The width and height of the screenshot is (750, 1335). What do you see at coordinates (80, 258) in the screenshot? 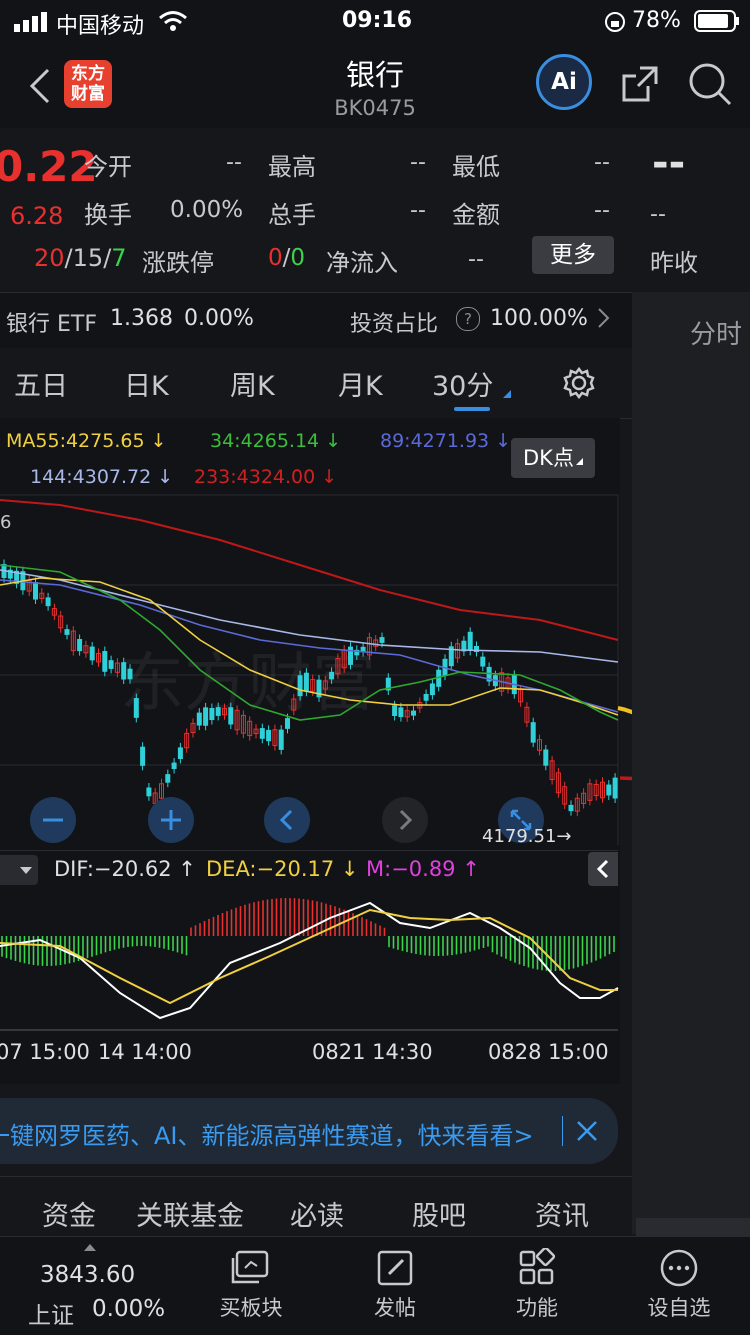
I see `rise-flat-fall: 20/15/7` at bounding box center [80, 258].